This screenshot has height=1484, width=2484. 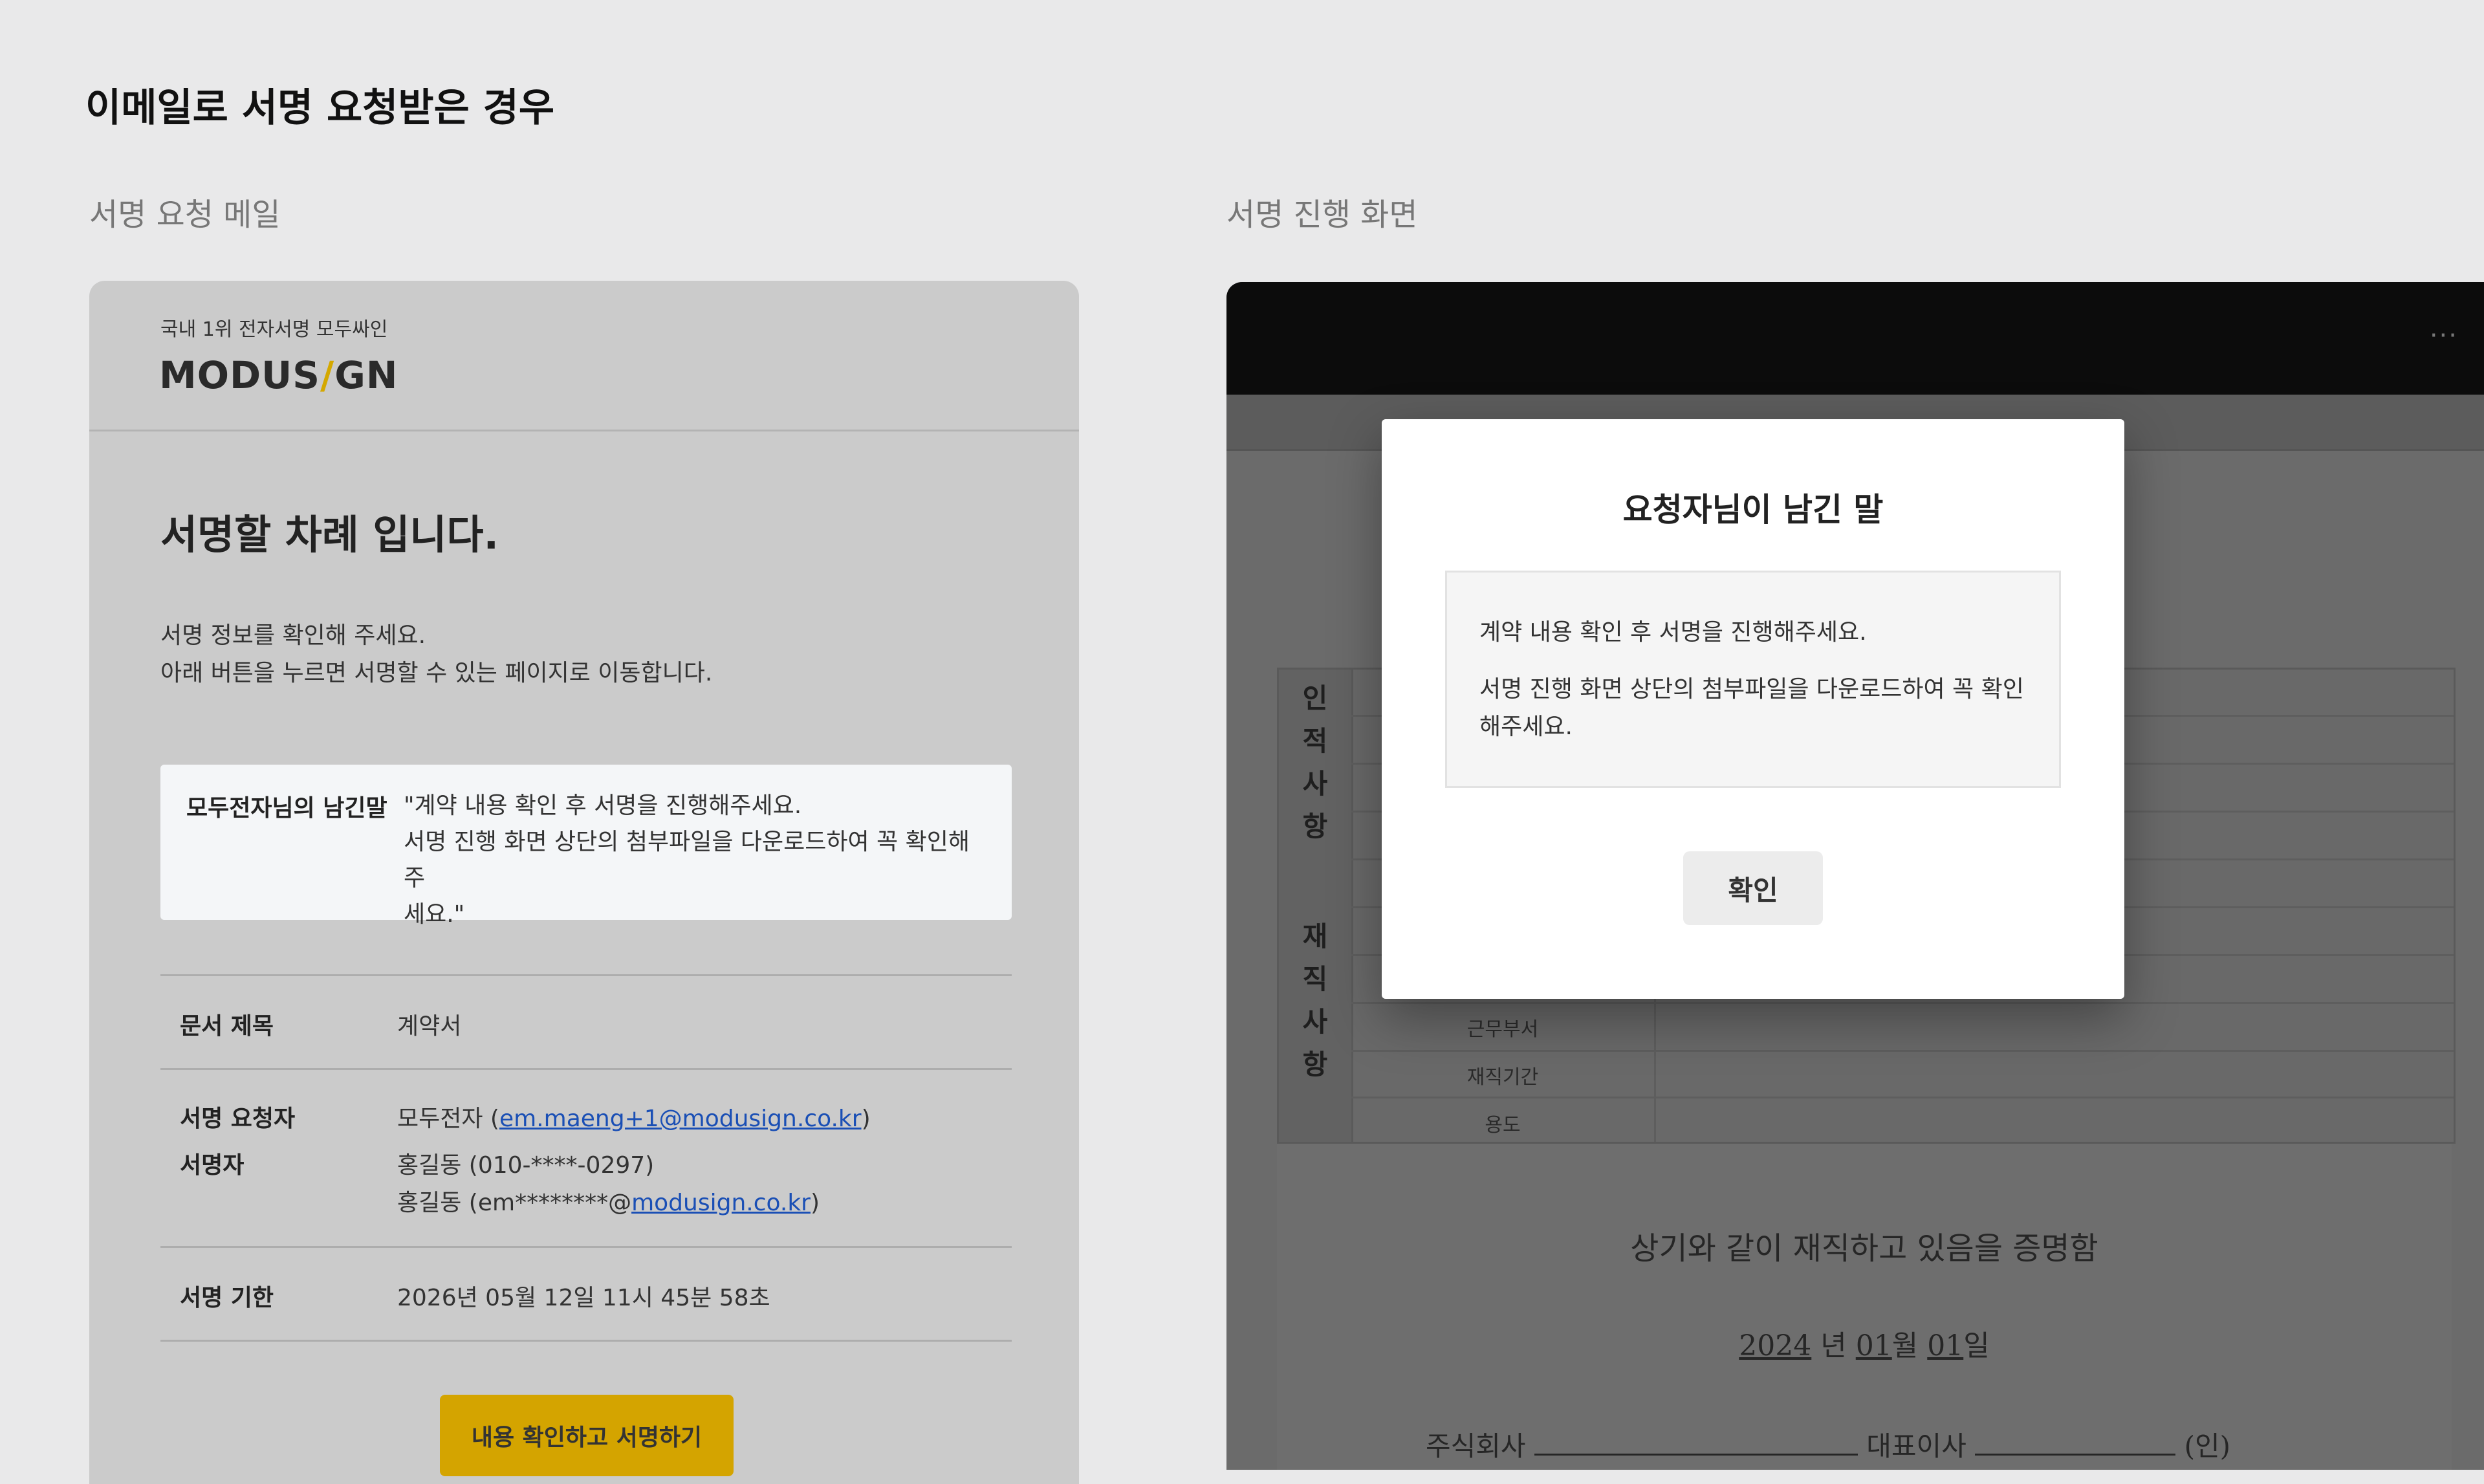 I want to click on ceo-blank, so click(x=2075, y=1455).